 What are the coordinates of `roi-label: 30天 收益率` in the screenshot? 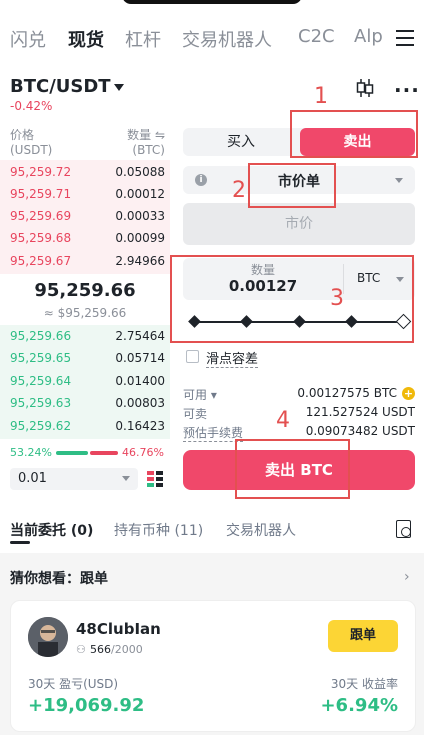 It's located at (364, 684).